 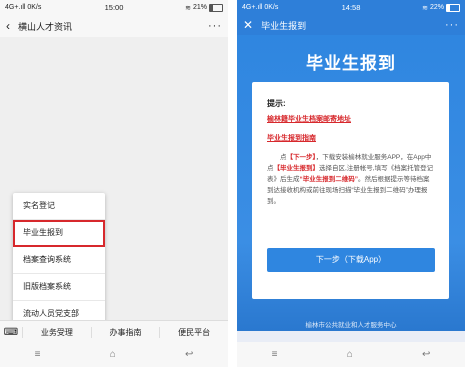 What do you see at coordinates (59, 206) in the screenshot?
I see `menu-item-realname: 实名登记` at bounding box center [59, 206].